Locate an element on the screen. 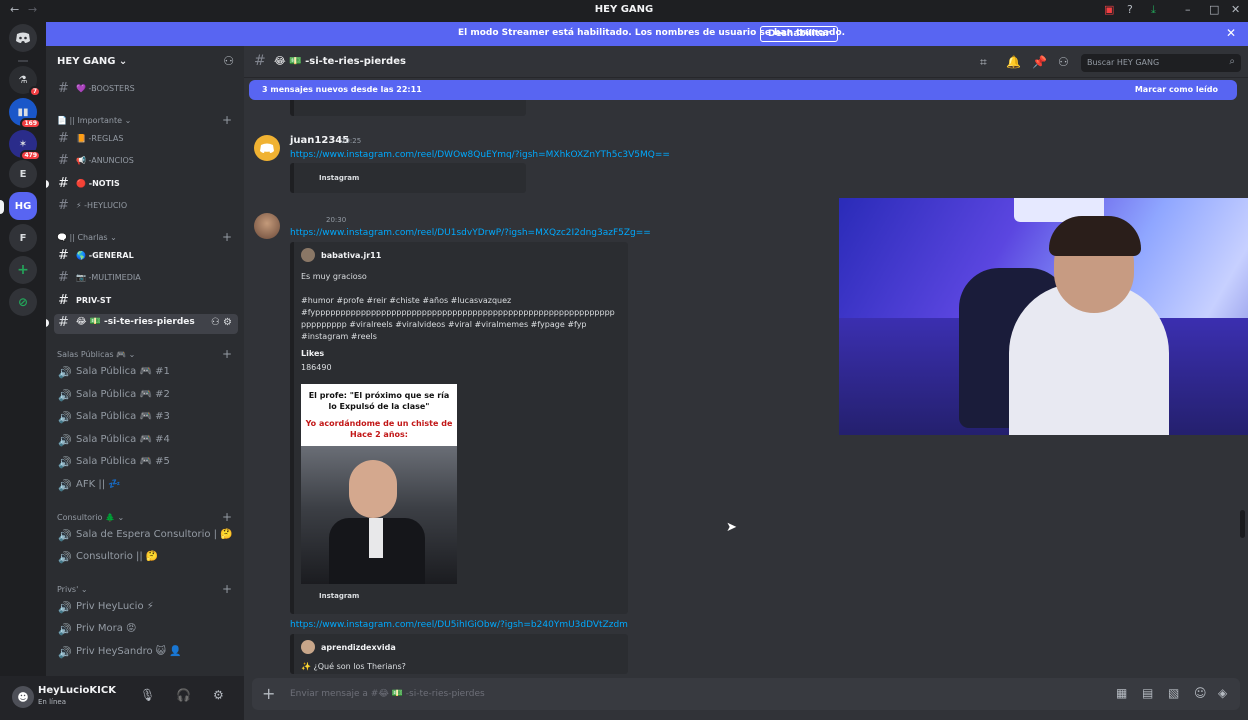 This screenshot has width=1248, height=720. stream-icon: ▣ is located at coordinates (1109, 9).